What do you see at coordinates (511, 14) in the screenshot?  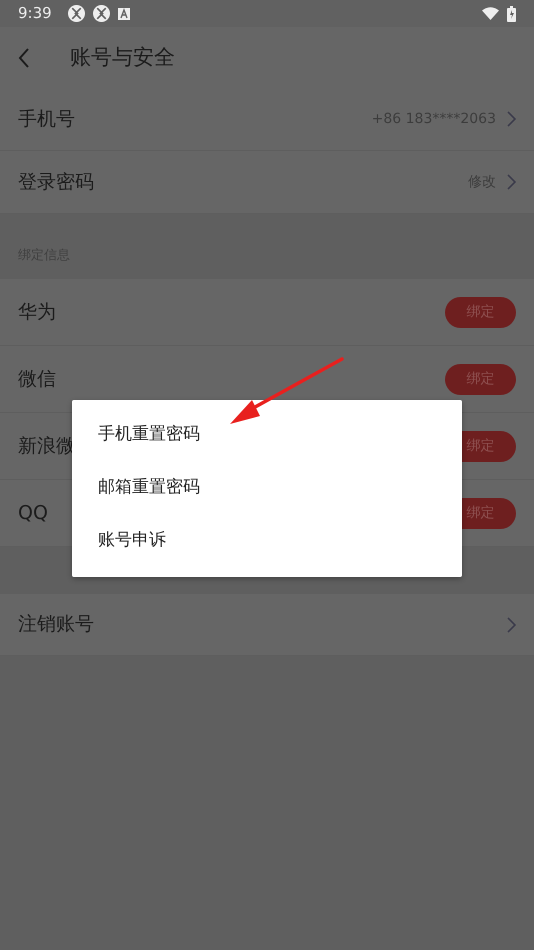 I see `battery-charging-icon` at bounding box center [511, 14].